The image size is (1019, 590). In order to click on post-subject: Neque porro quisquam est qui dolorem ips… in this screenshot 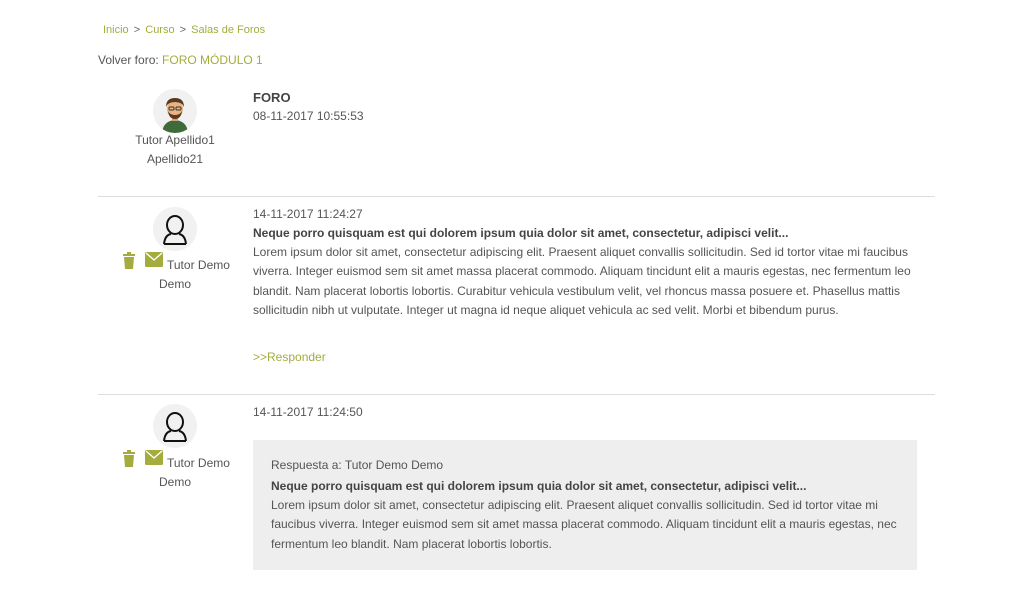, I will do `click(521, 233)`.